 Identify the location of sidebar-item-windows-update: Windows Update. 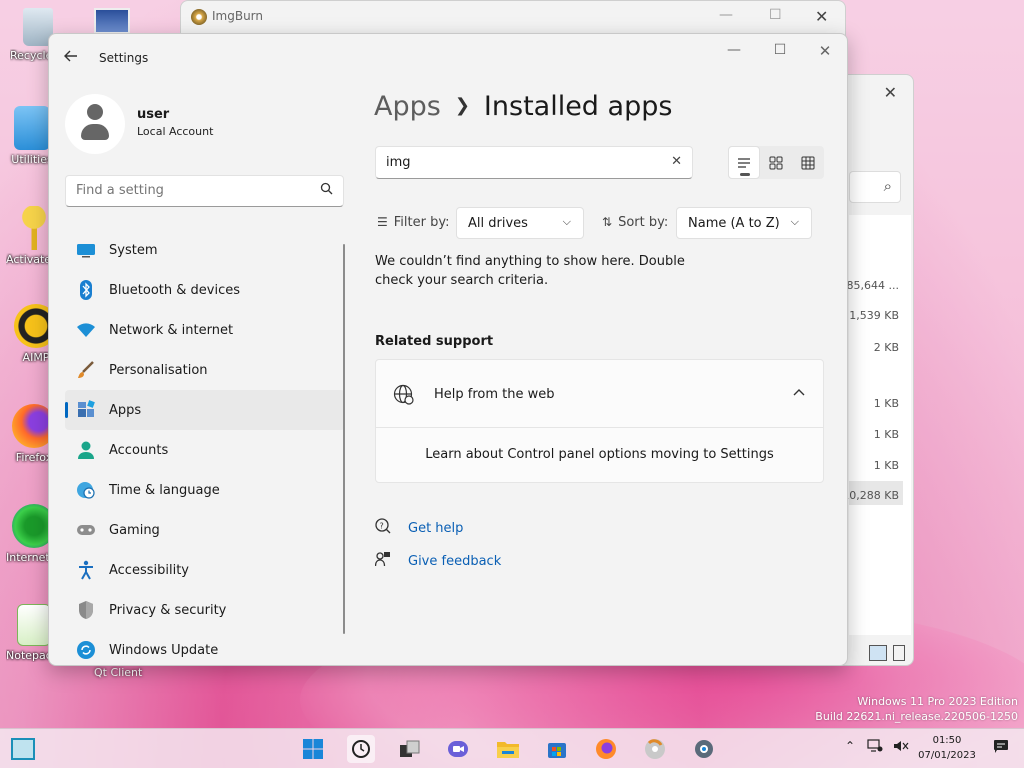
(205, 647).